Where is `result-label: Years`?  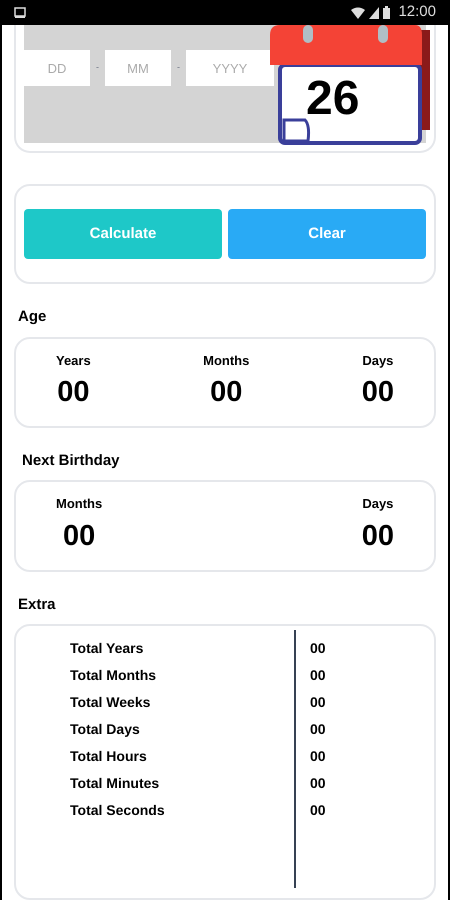
result-label: Years is located at coordinates (73, 361).